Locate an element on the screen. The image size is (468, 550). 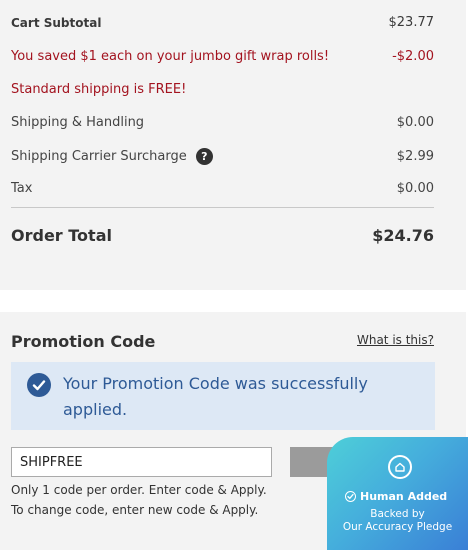
what-is-this-link: What is this? is located at coordinates (395, 340).